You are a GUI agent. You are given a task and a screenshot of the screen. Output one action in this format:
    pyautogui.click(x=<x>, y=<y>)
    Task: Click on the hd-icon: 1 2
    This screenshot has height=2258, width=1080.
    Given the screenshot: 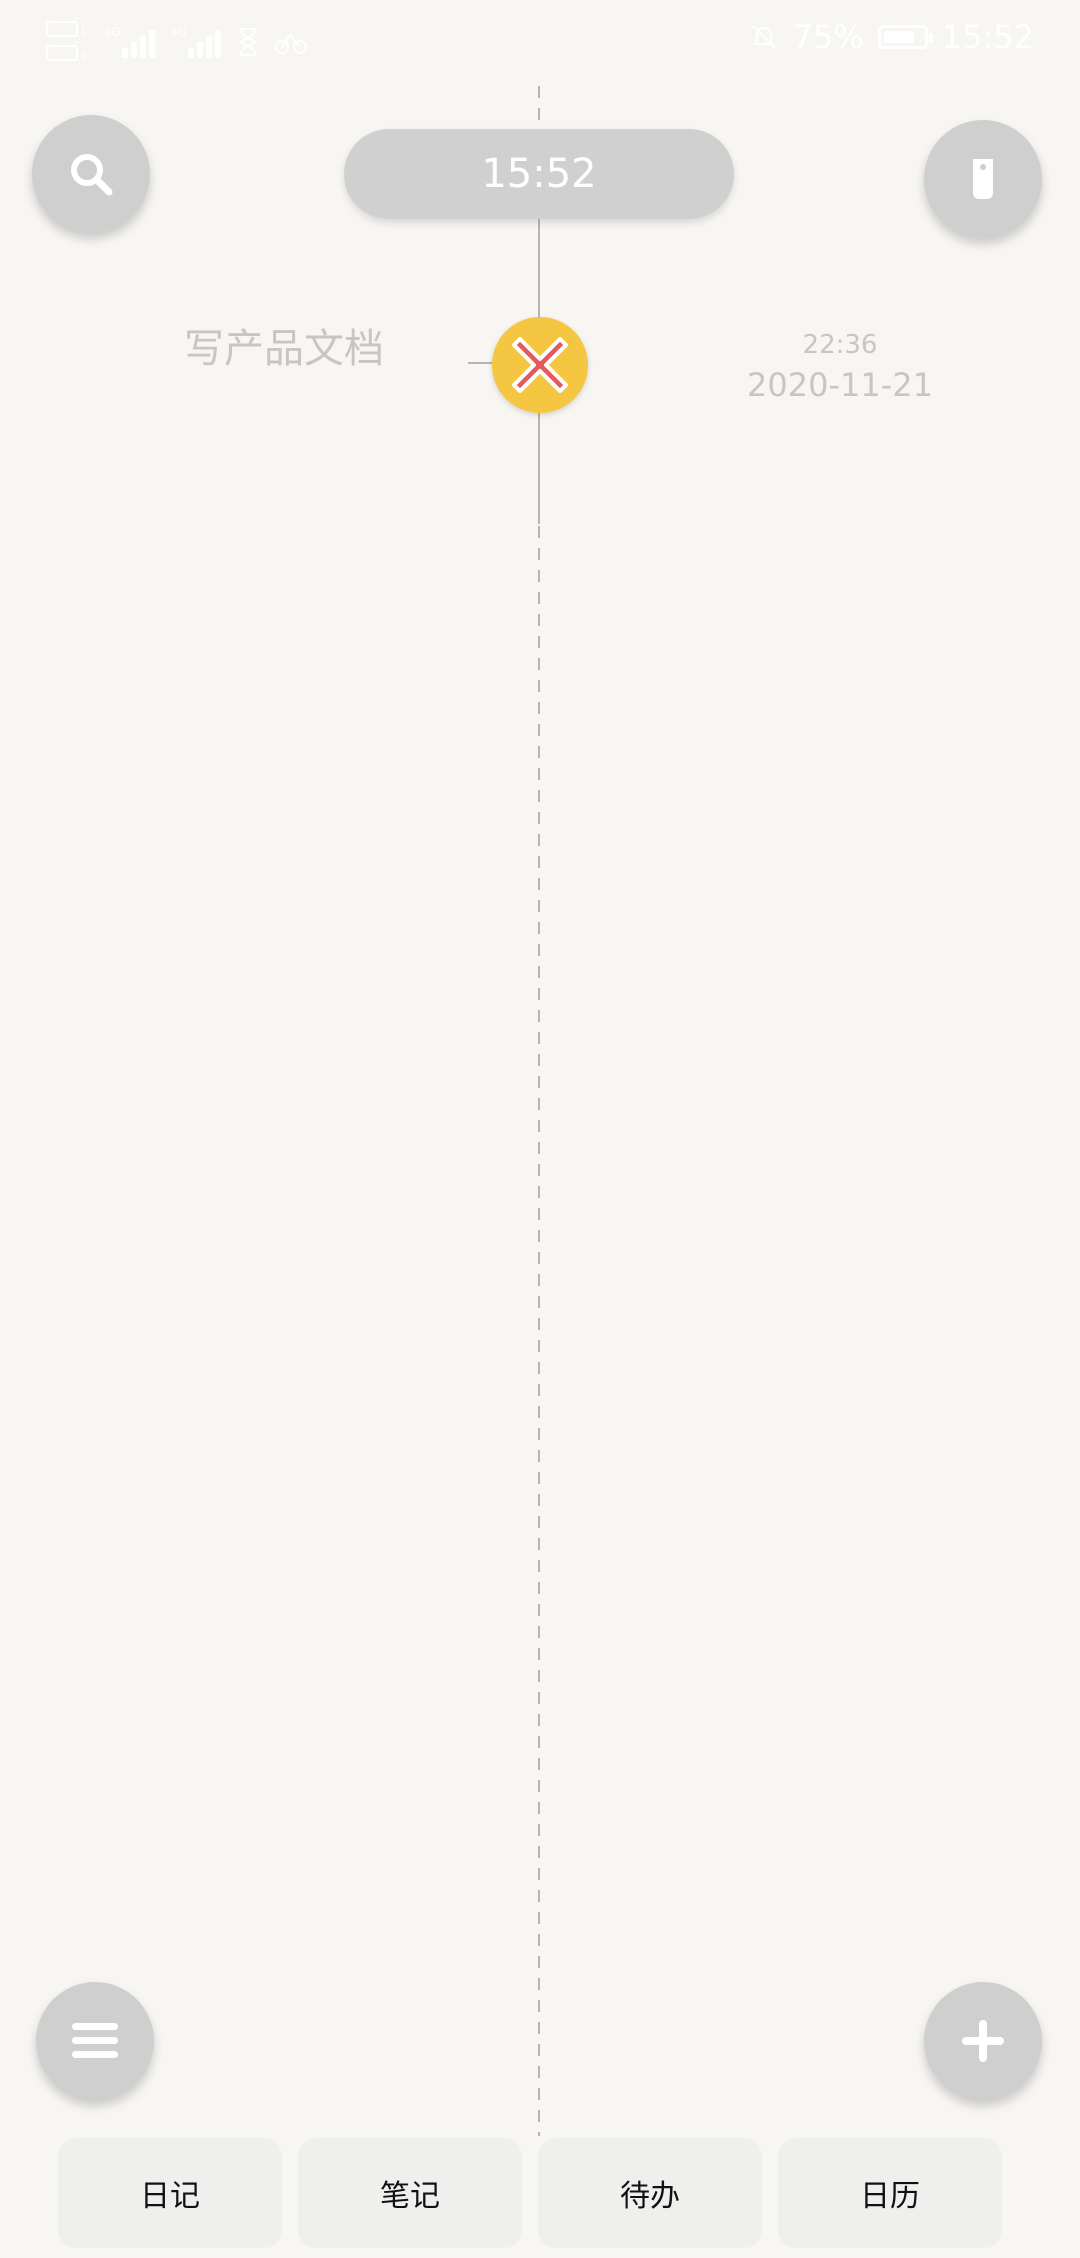 What is the action you would take?
    pyautogui.click(x=66, y=42)
    